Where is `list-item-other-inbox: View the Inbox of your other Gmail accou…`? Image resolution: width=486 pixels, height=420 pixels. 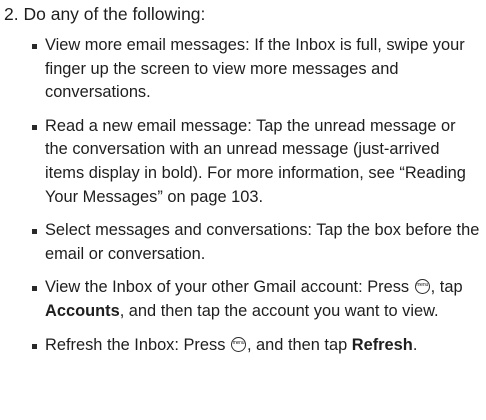 list-item-other-inbox: View the Inbox of your other Gmail accou… is located at coordinates (256, 299).